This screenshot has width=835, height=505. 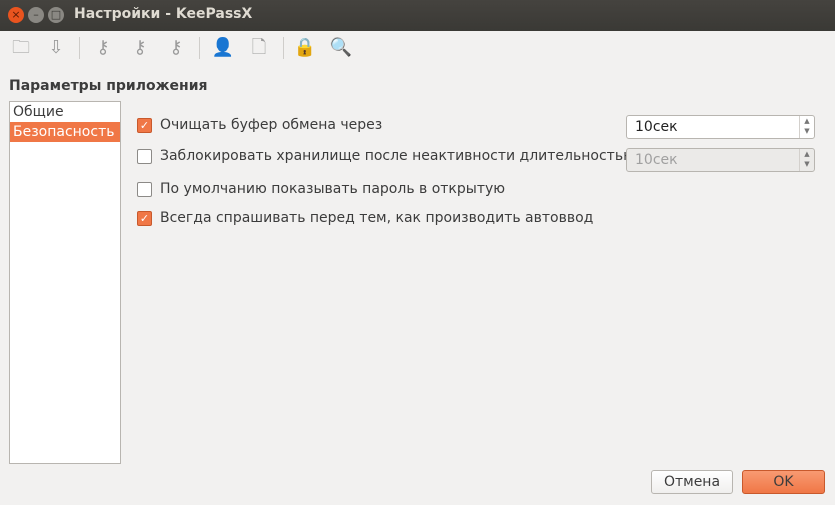 What do you see at coordinates (140, 48) in the screenshot?
I see `edit-key-icon: ⚷` at bounding box center [140, 48].